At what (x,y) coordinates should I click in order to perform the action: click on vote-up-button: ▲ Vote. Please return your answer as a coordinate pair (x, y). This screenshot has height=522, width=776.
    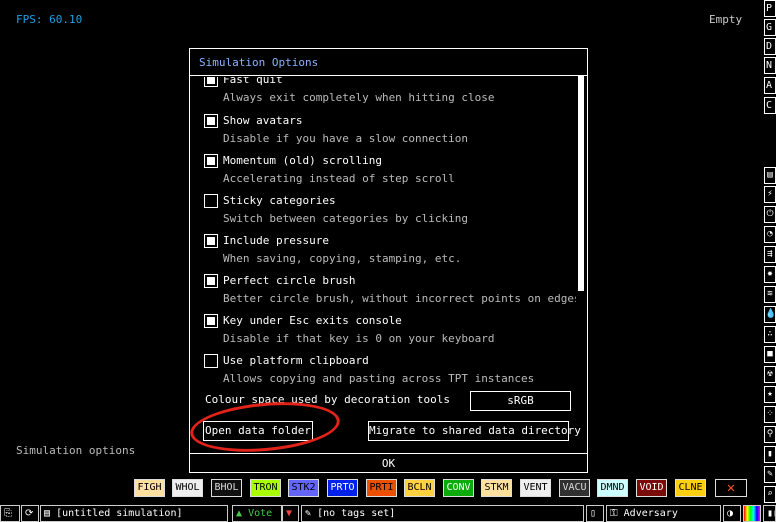
    Looking at the image, I should click on (257, 513).